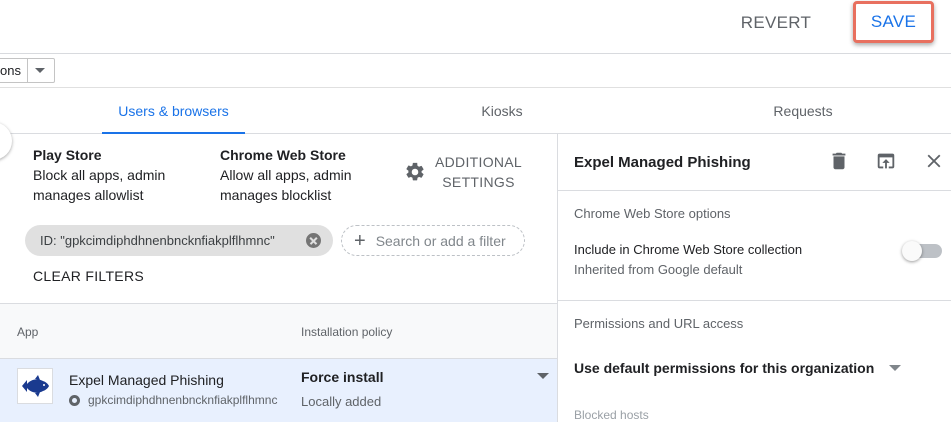  What do you see at coordinates (283, 155) in the screenshot?
I see `chrome-web-store-title: Chrome Web Store` at bounding box center [283, 155].